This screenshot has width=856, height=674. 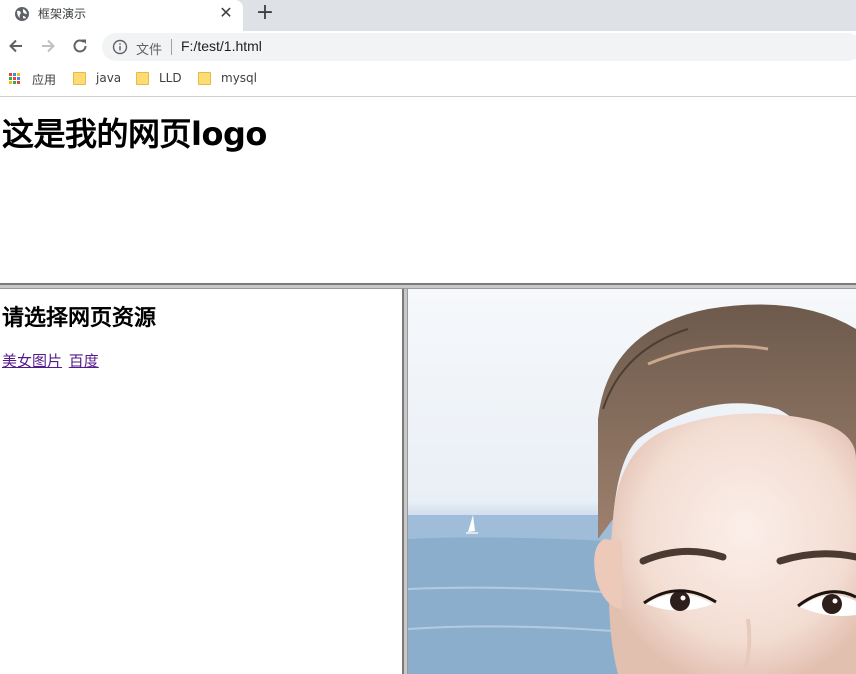 I want to click on back-arrow-icon, so click(x=16, y=46).